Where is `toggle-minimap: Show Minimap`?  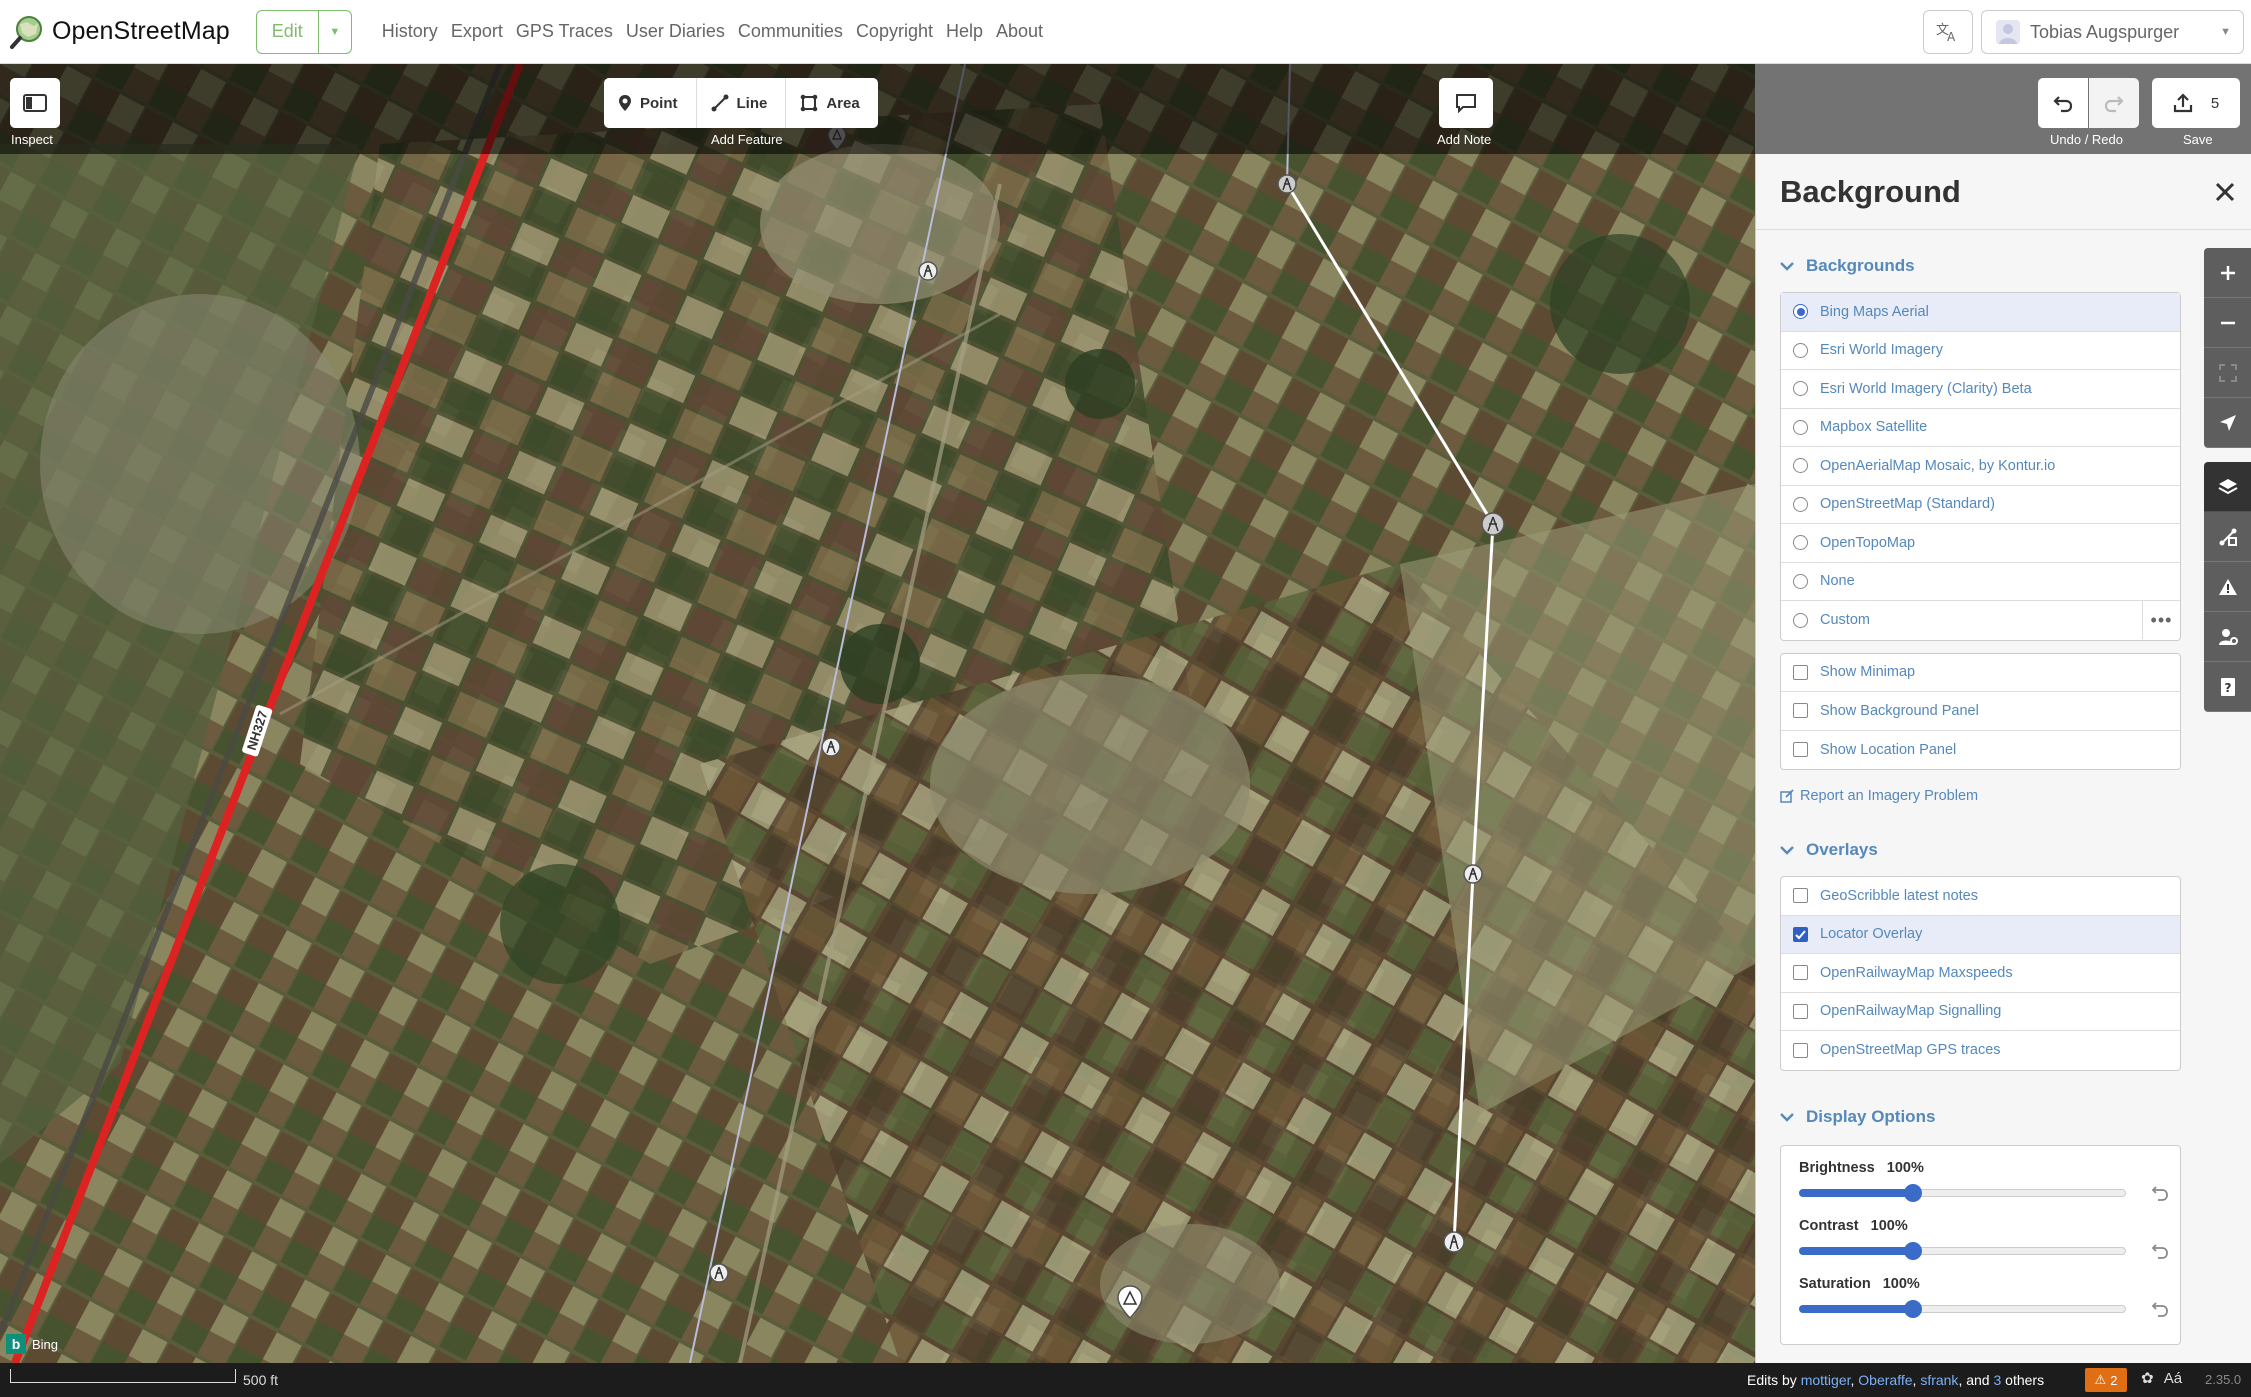 toggle-minimap: Show Minimap is located at coordinates (1980, 673).